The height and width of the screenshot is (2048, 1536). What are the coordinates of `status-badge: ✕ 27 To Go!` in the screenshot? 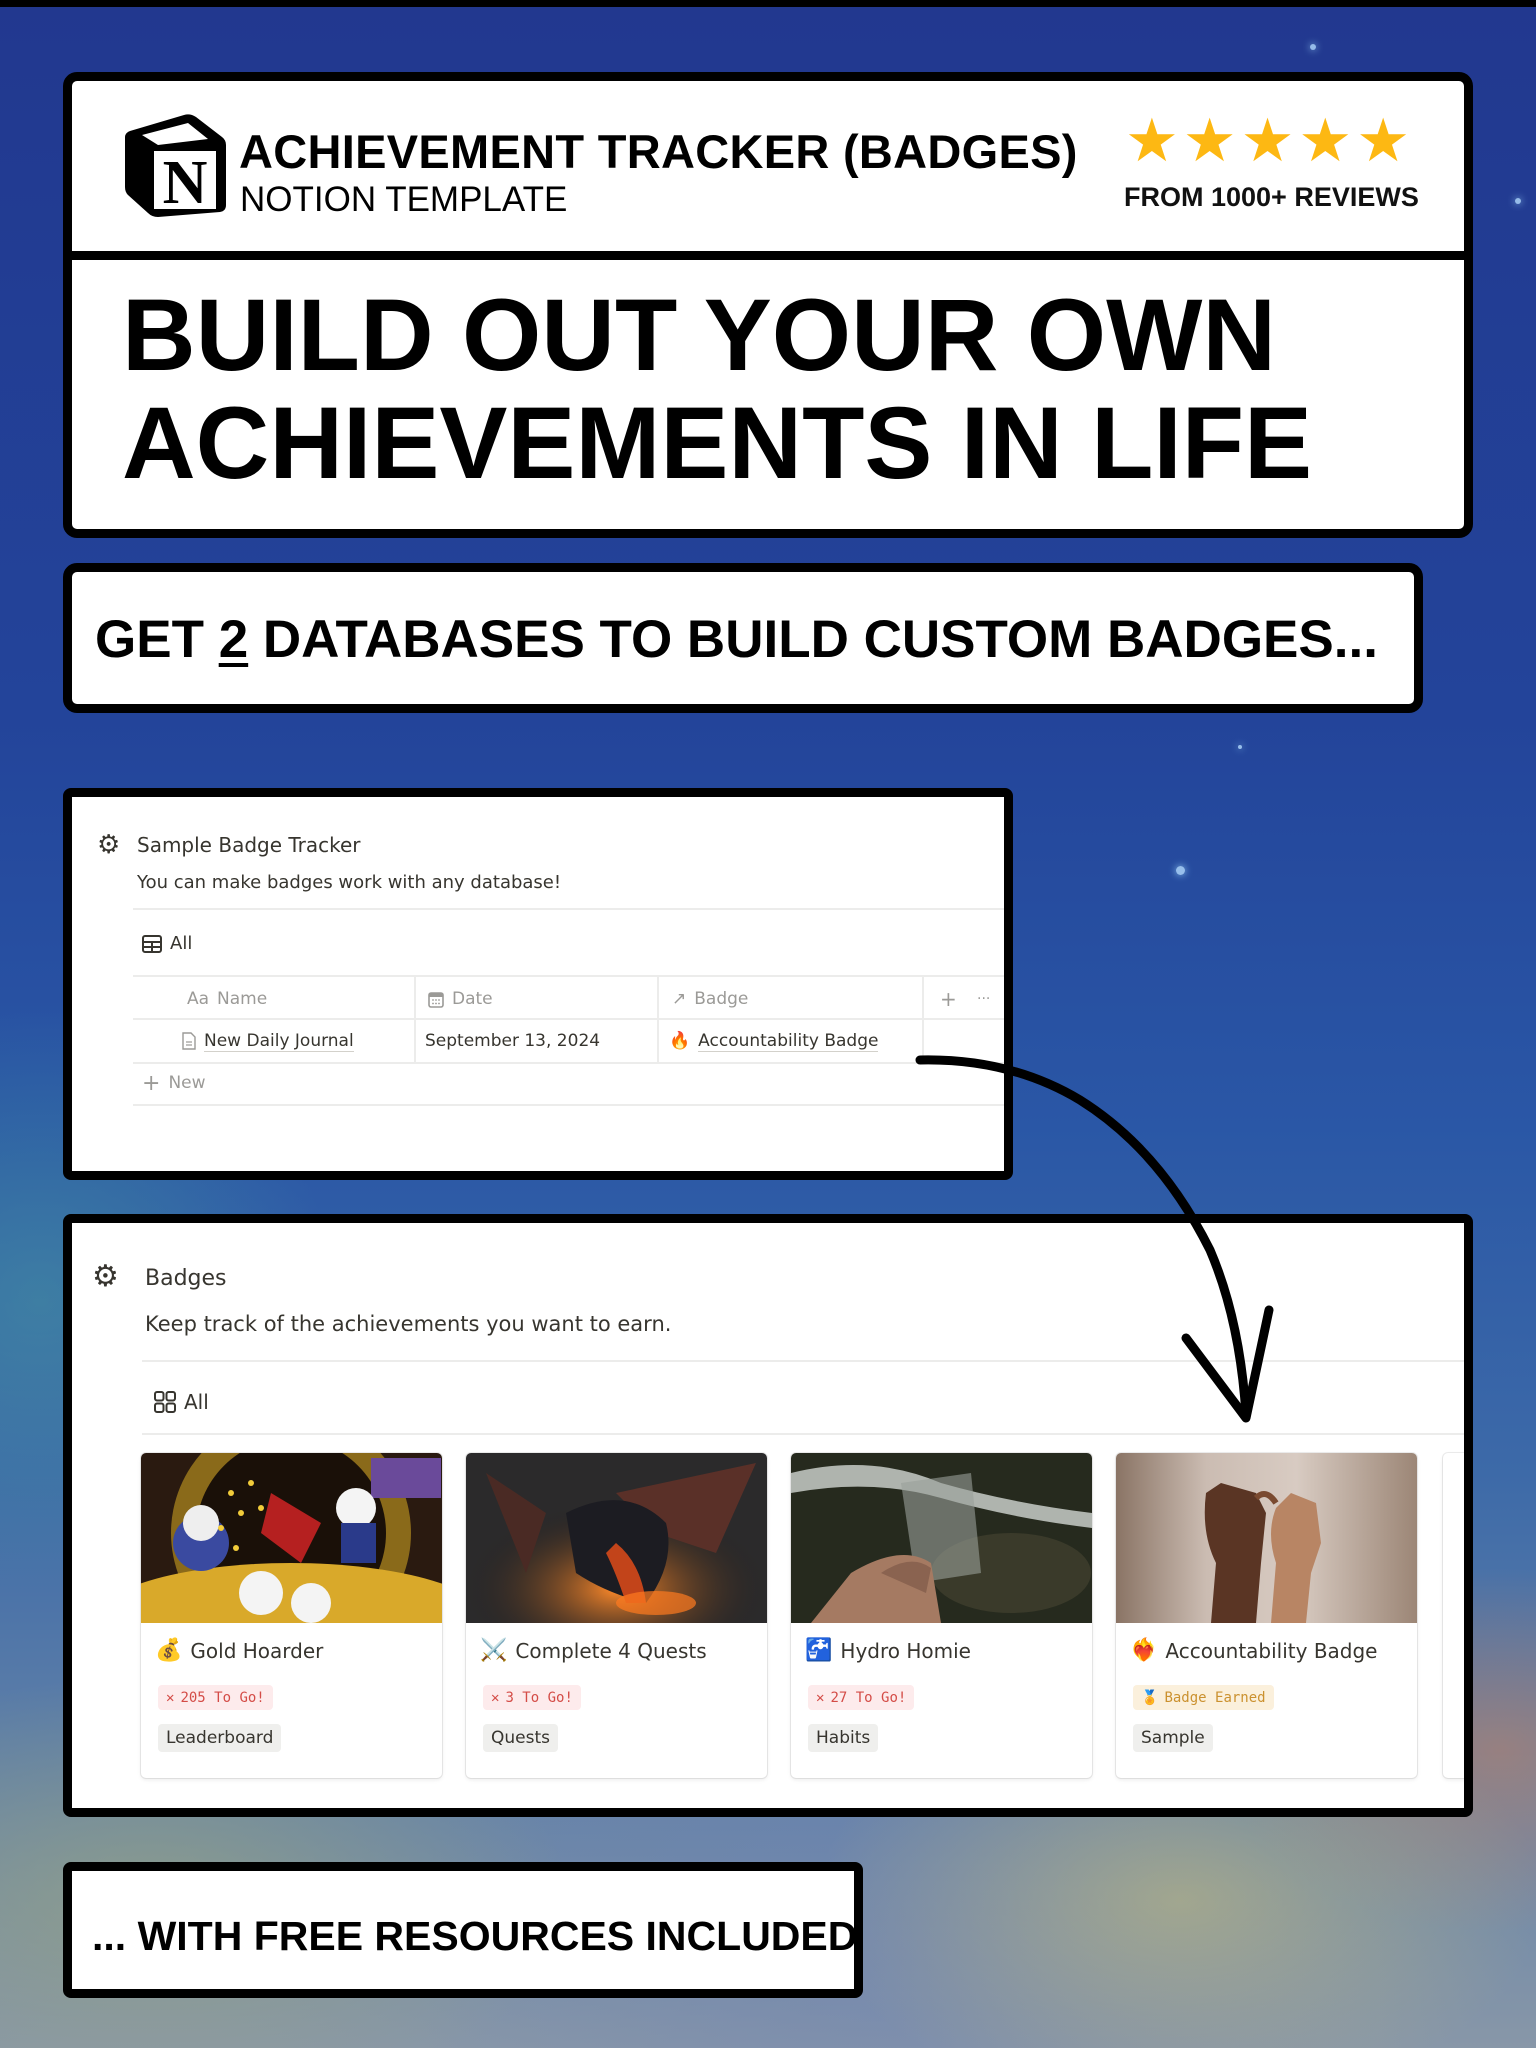 It's located at (861, 1697).